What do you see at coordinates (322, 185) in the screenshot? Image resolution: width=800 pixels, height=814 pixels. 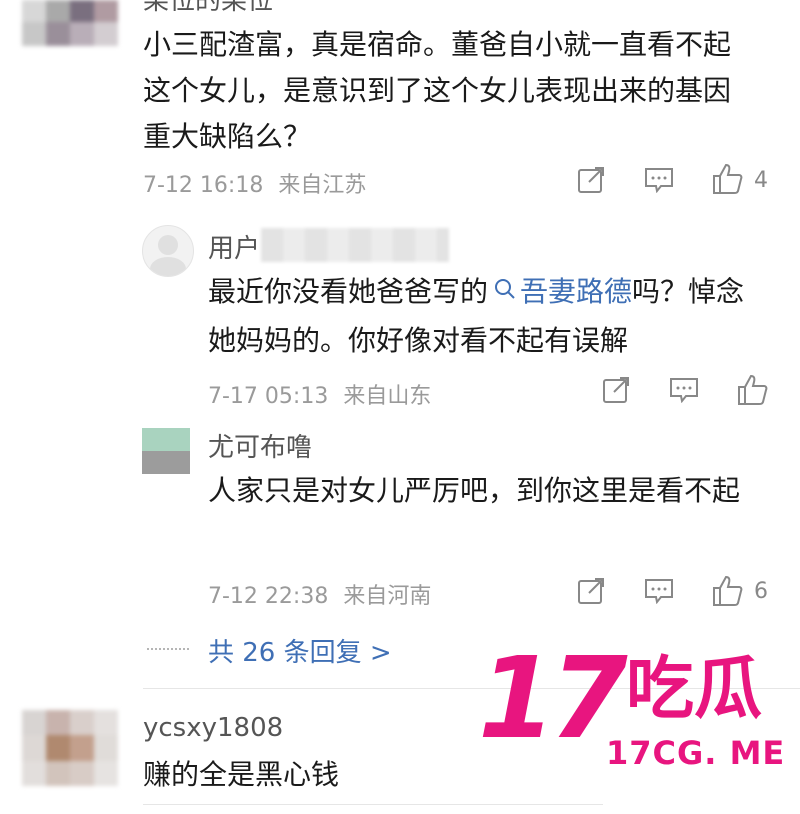 I see `comment-location: 来自江苏` at bounding box center [322, 185].